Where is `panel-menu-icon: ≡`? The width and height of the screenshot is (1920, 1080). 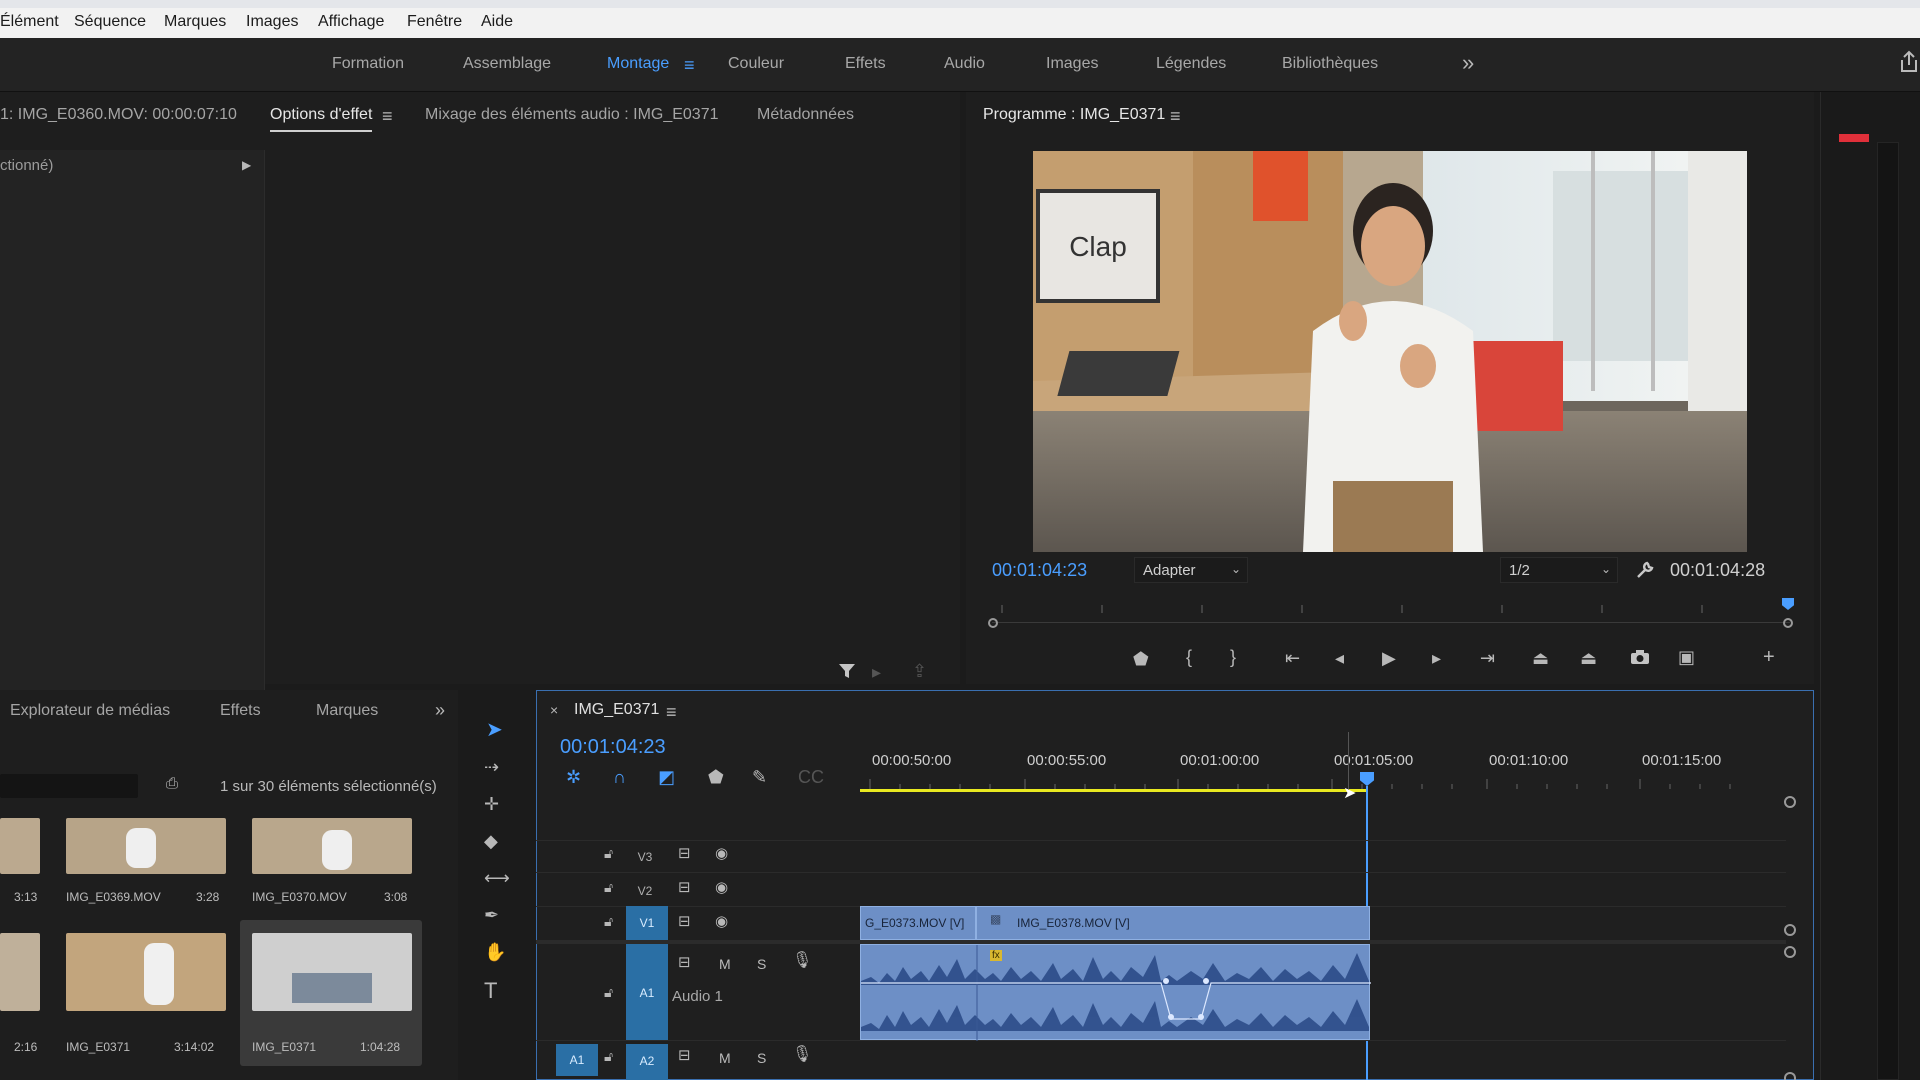
panel-menu-icon: ≡ is located at coordinates (387, 116).